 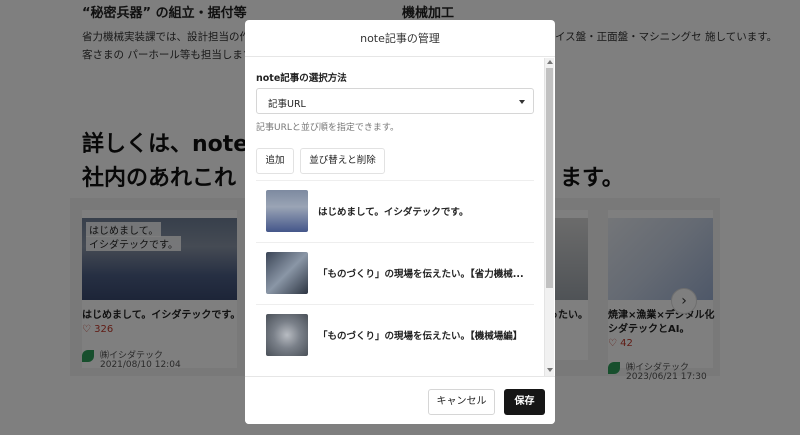 I want to click on tab-sort-and-delete: 並び替えと削除, so click(x=342, y=161).